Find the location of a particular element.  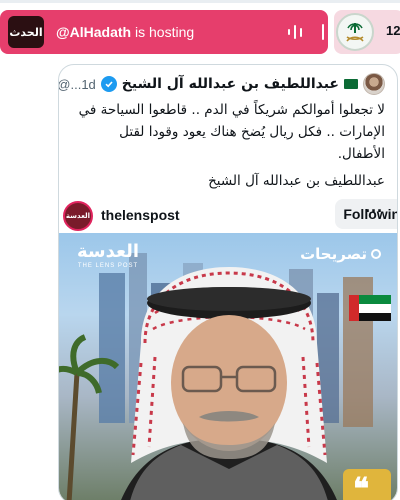

photo-logo: العدسة THE LENS POST is located at coordinates (108, 255).